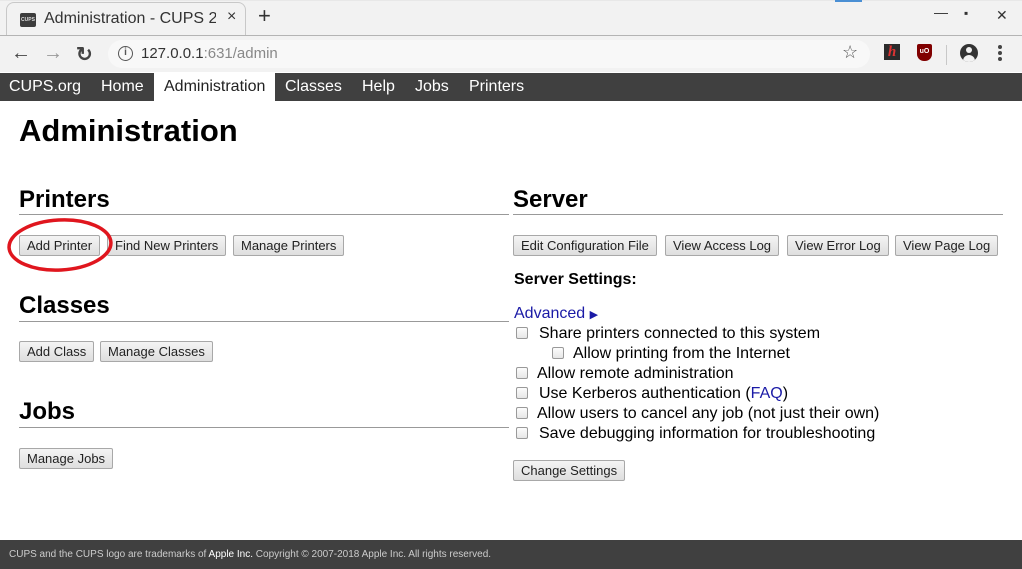  I want to click on url-host: 127.0.0.1, so click(172, 53).